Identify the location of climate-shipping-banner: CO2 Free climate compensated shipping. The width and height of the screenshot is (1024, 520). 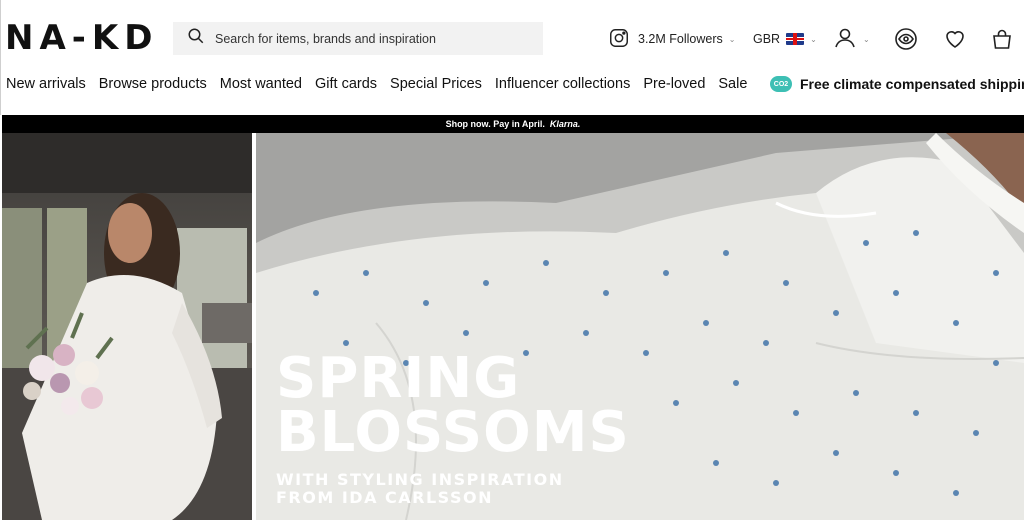
(897, 84).